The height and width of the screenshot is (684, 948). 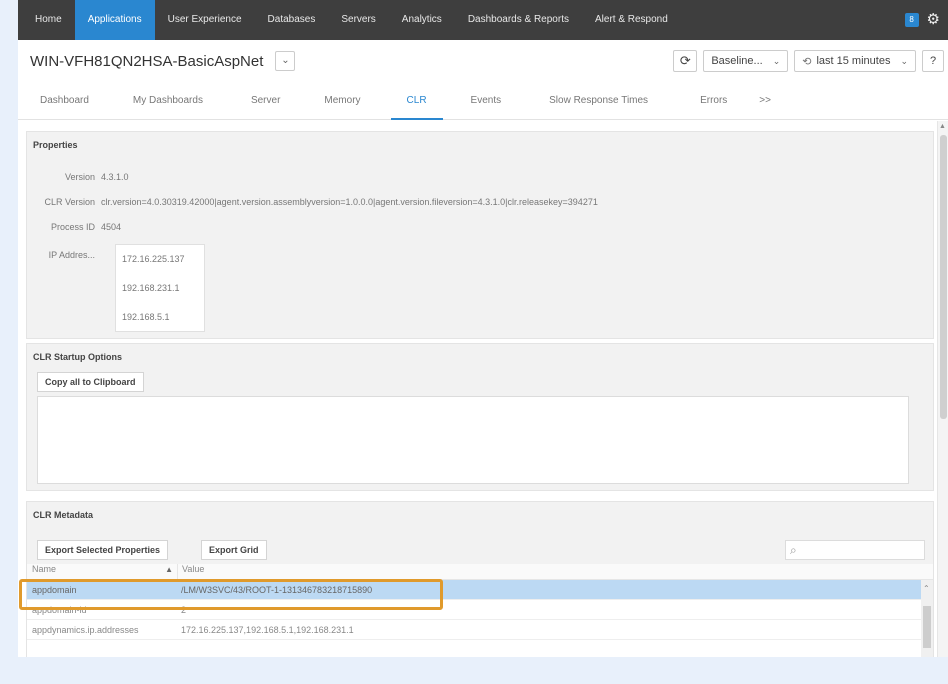 I want to click on version-value: 4.3.1.0, so click(x=115, y=177).